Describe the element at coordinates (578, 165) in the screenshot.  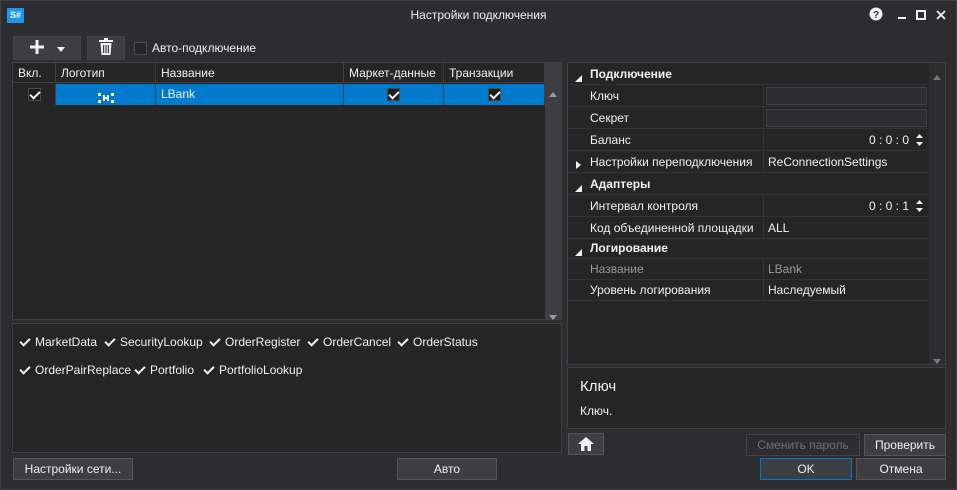
I see `expand-icon` at that location.